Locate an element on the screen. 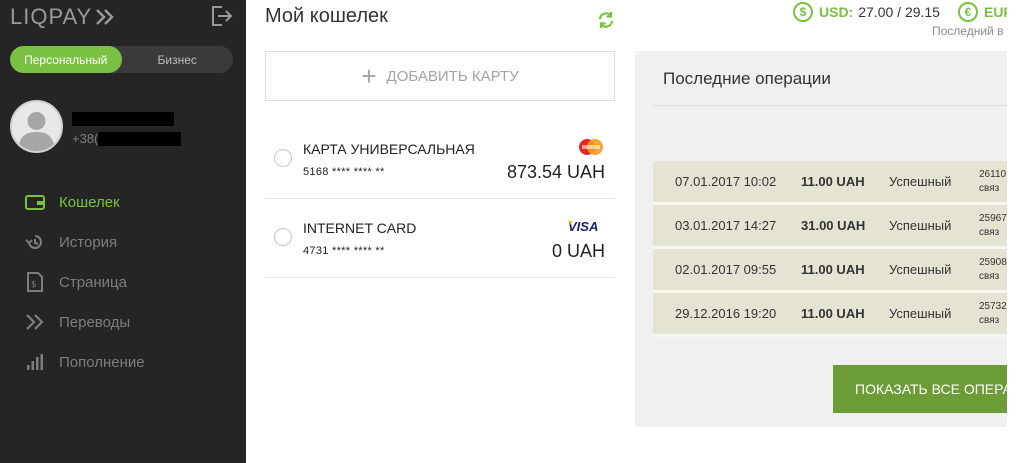  operation-date: 07.01.2017 10:02 is located at coordinates (726, 181).